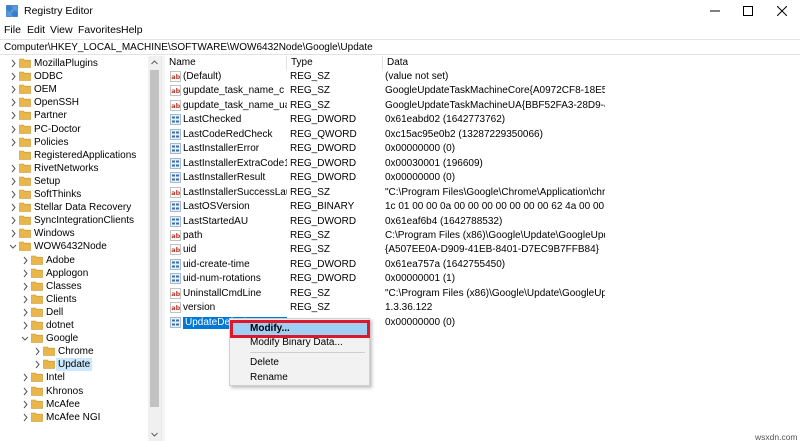  Describe the element at coordinates (482, 279) in the screenshot. I see `value-row: uid-num-rotations REG_DWORD 0x00000001 (1)` at that location.